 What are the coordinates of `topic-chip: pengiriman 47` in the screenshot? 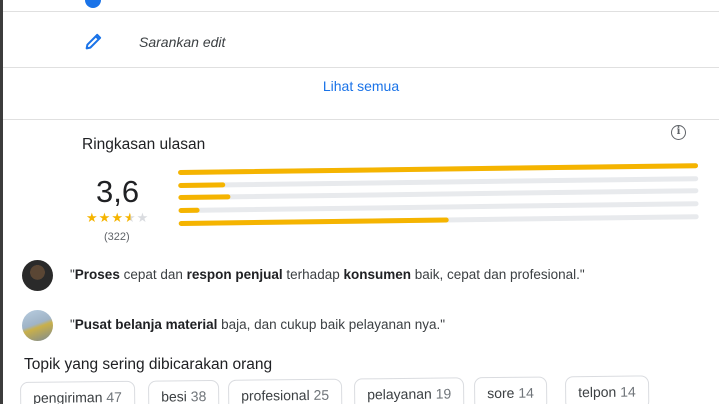 It's located at (78, 392).